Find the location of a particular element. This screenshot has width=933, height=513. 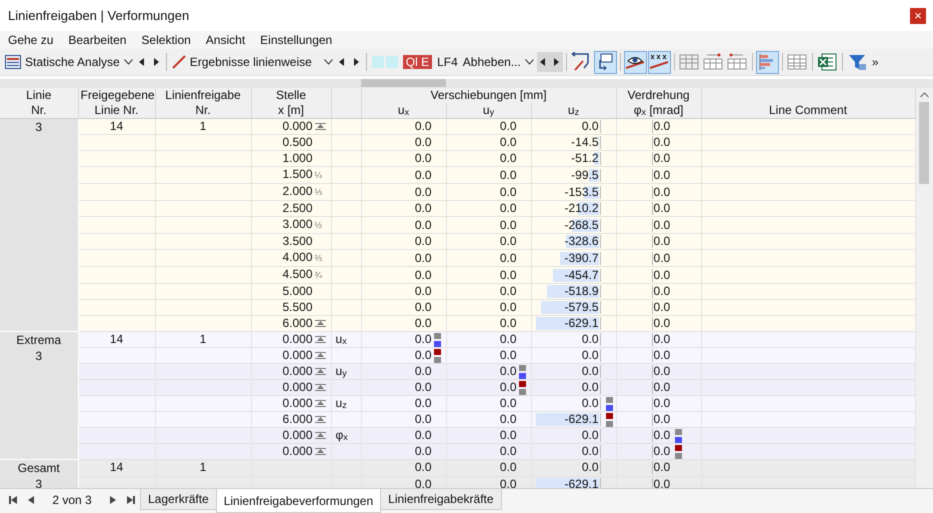

table-cell: 1.500 is located at coordinates (297, 175).